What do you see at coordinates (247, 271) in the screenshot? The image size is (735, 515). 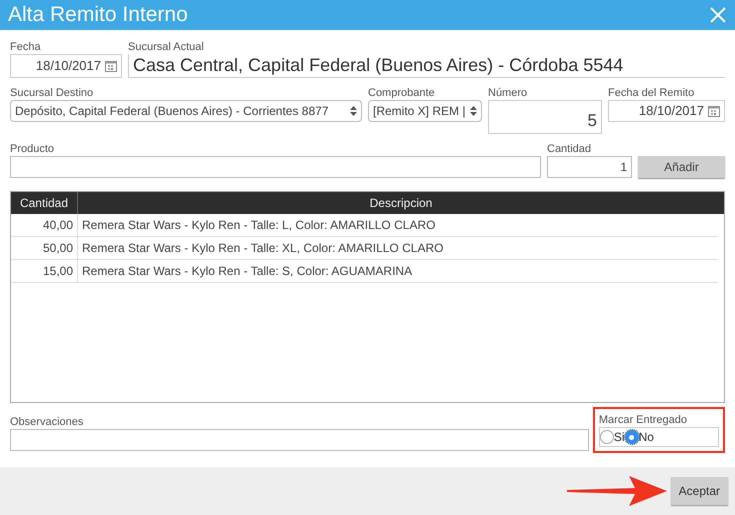 I see `table-cell-text: Remera Star Wars - Kylo Ren - Talle: S, Color: AGUAMARINA` at bounding box center [247, 271].